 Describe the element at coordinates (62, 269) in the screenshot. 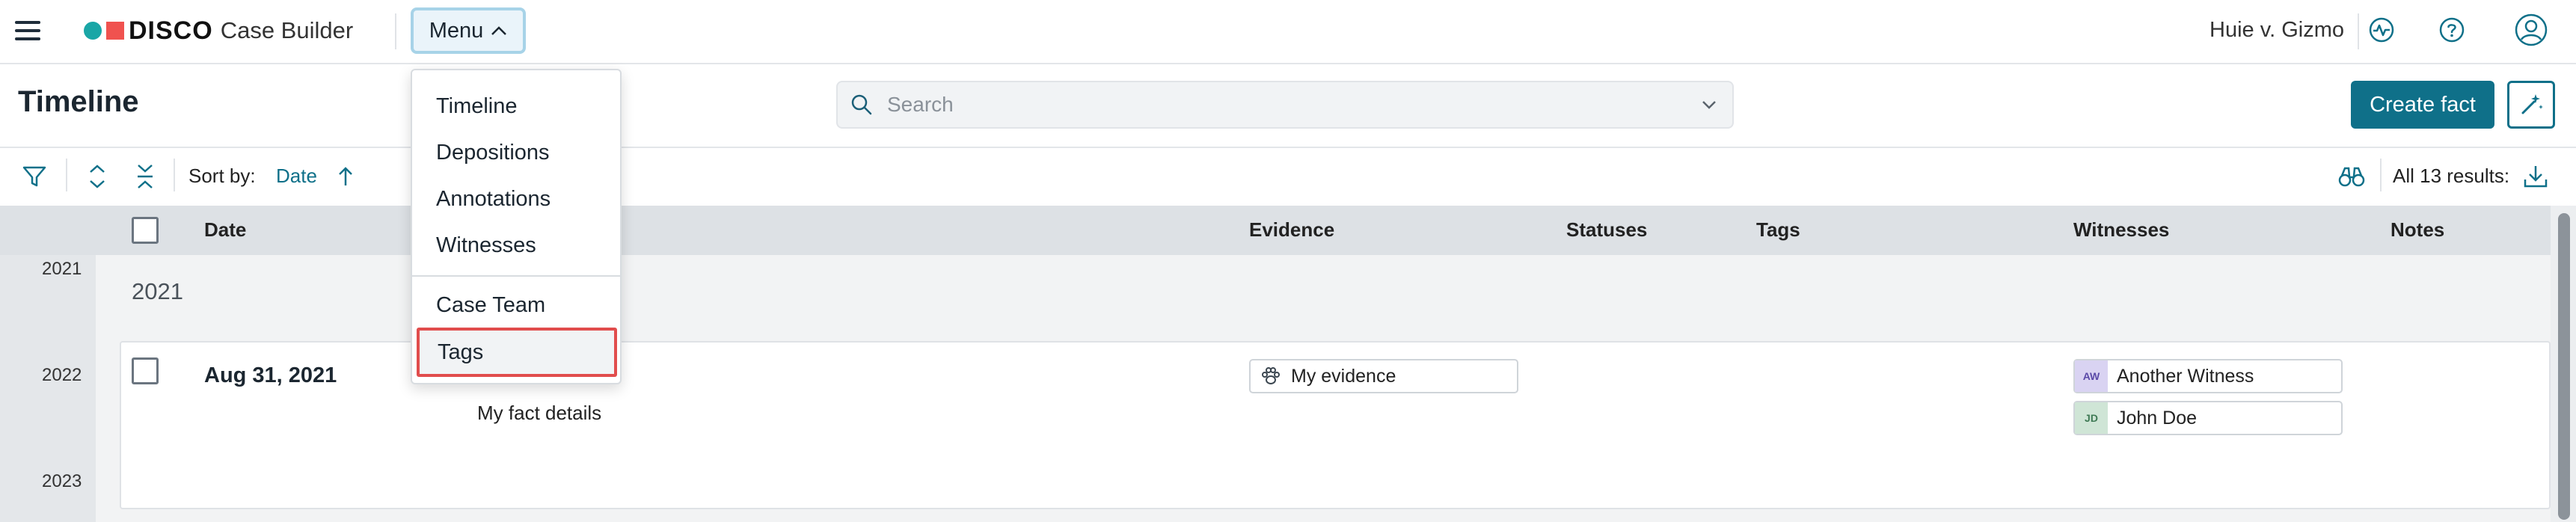

I see `year-marker: 2021` at that location.